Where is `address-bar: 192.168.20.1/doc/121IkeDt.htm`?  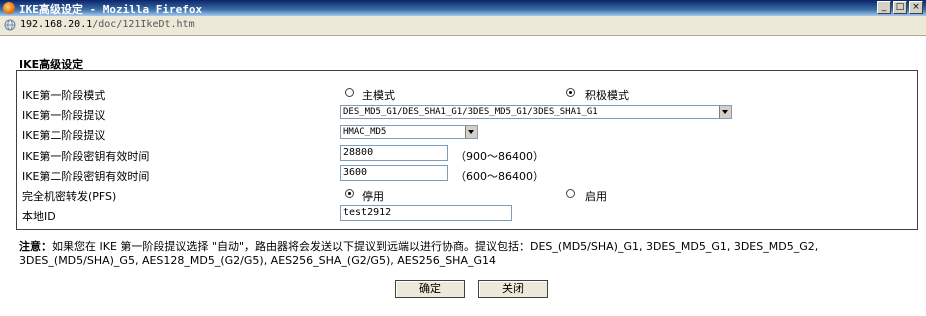
address-bar: 192.168.20.1/doc/121IkeDt.htm is located at coordinates (463, 26).